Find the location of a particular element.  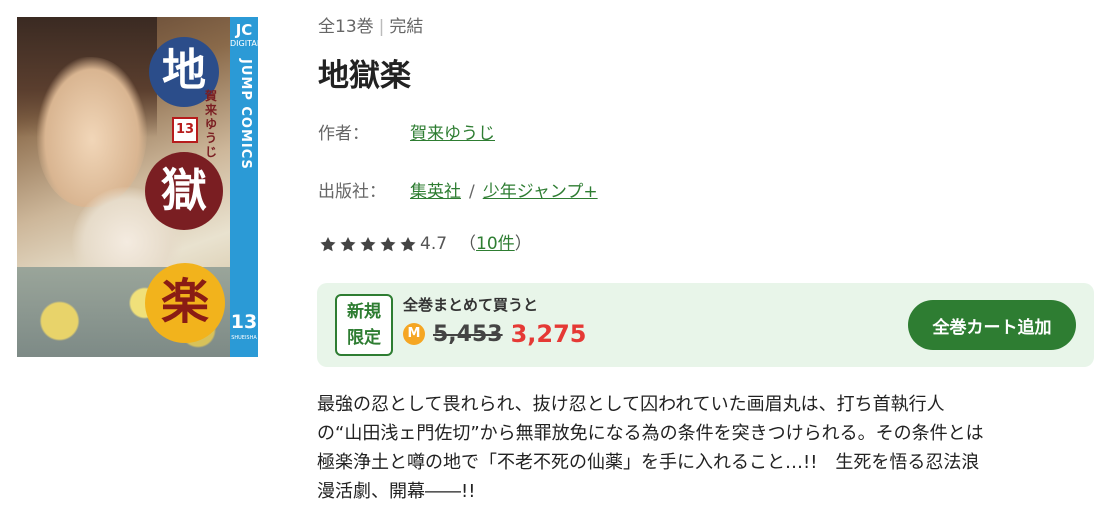

cover-volume-number: 13 is located at coordinates (185, 130).